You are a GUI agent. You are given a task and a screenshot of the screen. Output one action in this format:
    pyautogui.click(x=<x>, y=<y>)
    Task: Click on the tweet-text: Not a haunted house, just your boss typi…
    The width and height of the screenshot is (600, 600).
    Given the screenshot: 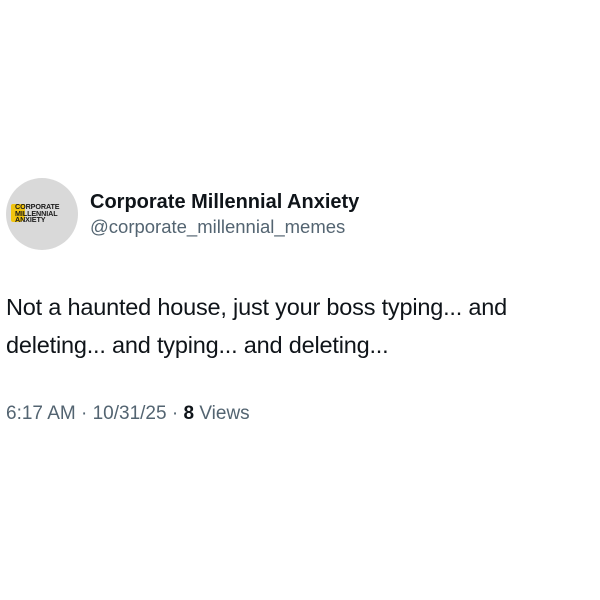 What is the action you would take?
    pyautogui.click(x=257, y=326)
    